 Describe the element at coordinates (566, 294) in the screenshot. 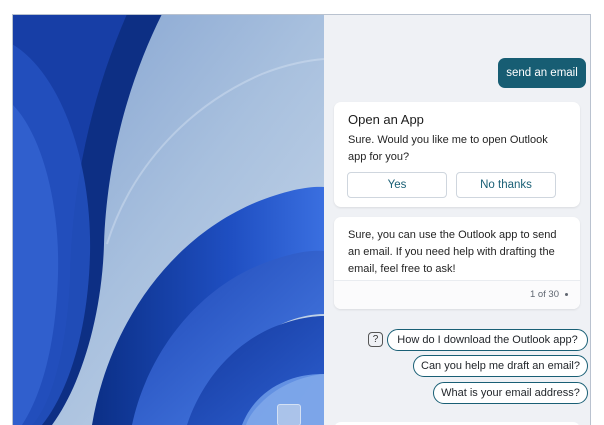

I see `dot-icon` at that location.